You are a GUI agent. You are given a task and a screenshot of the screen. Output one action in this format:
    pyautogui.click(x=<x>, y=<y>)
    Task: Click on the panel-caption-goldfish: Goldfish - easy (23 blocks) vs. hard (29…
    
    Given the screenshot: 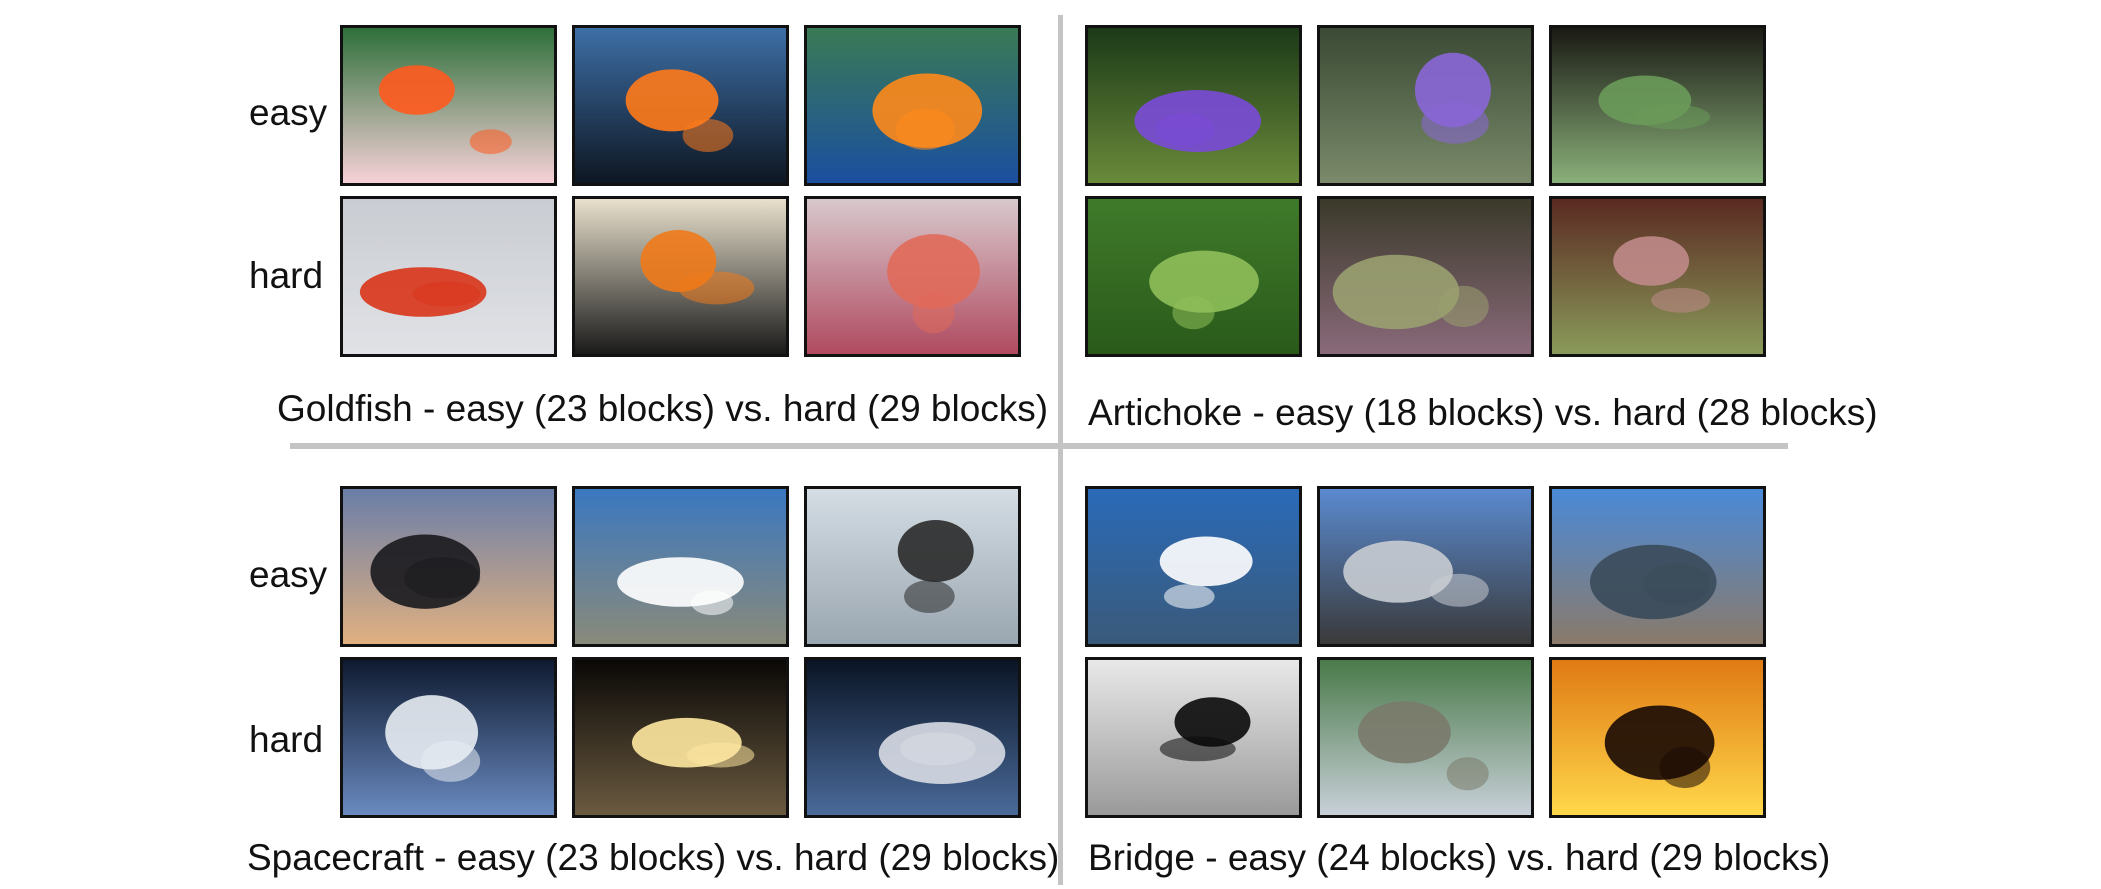 What is the action you would take?
    pyautogui.click(x=663, y=408)
    